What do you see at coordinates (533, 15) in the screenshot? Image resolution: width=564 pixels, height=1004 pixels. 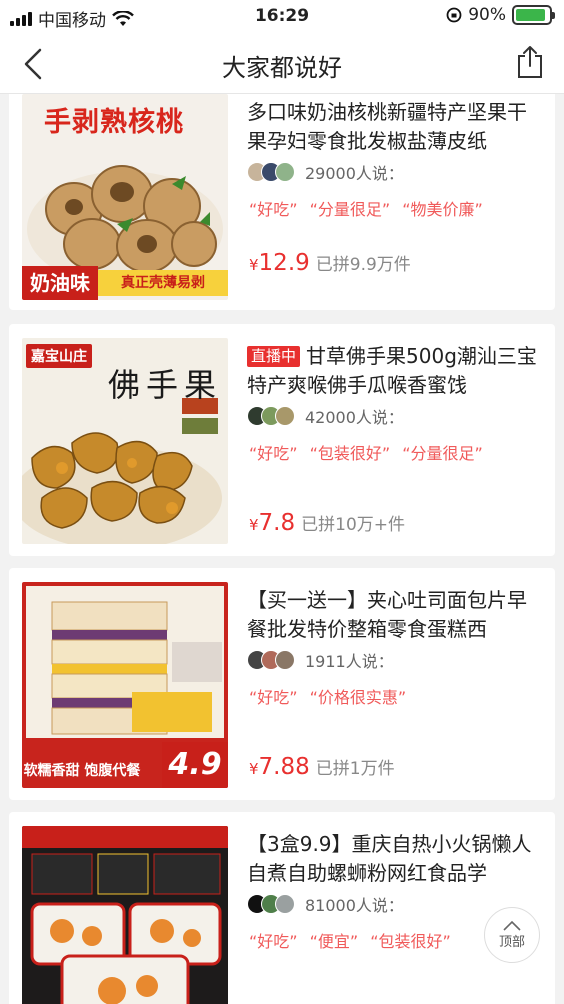 I see `battery-icon` at bounding box center [533, 15].